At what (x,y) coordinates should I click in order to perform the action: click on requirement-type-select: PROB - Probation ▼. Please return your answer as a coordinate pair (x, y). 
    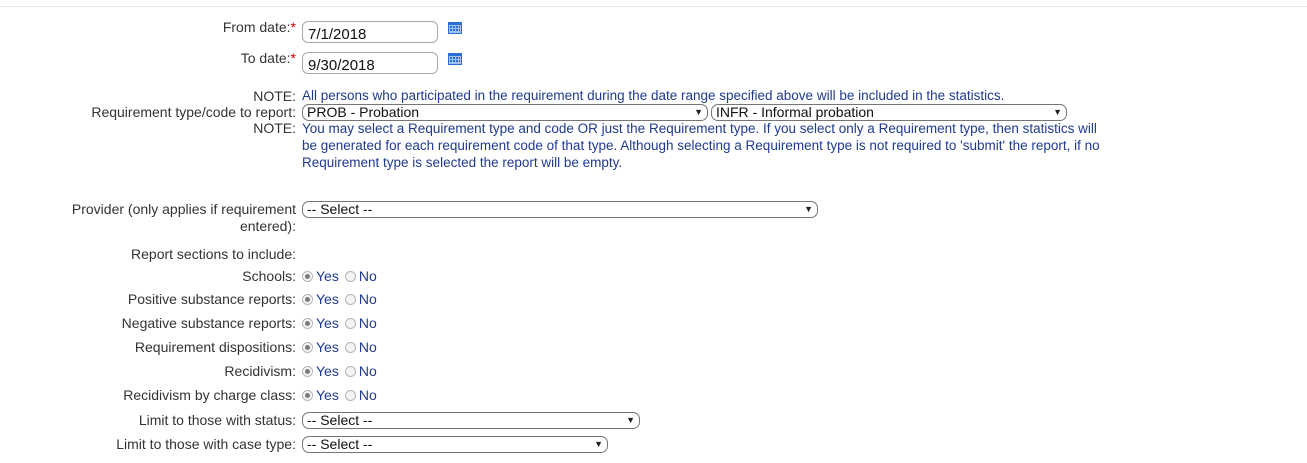
    Looking at the image, I should click on (505, 112).